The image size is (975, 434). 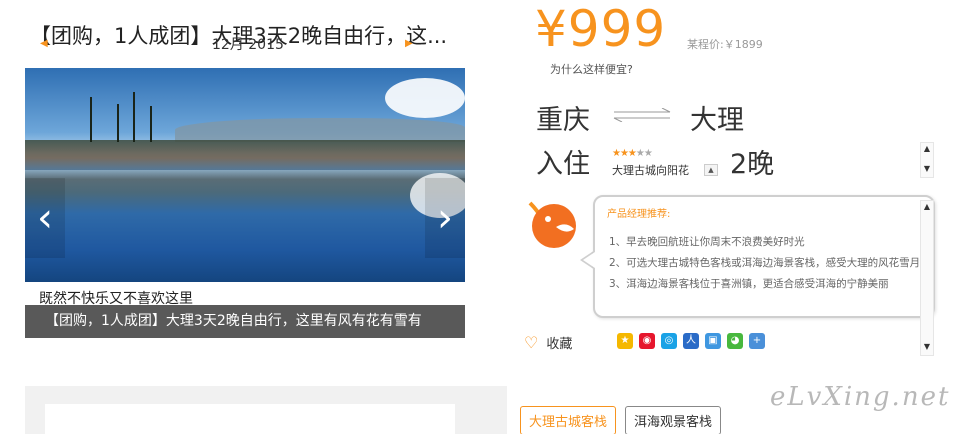 What do you see at coordinates (563, 120) in the screenshot?
I see `route-from: 重庆` at bounding box center [563, 120].